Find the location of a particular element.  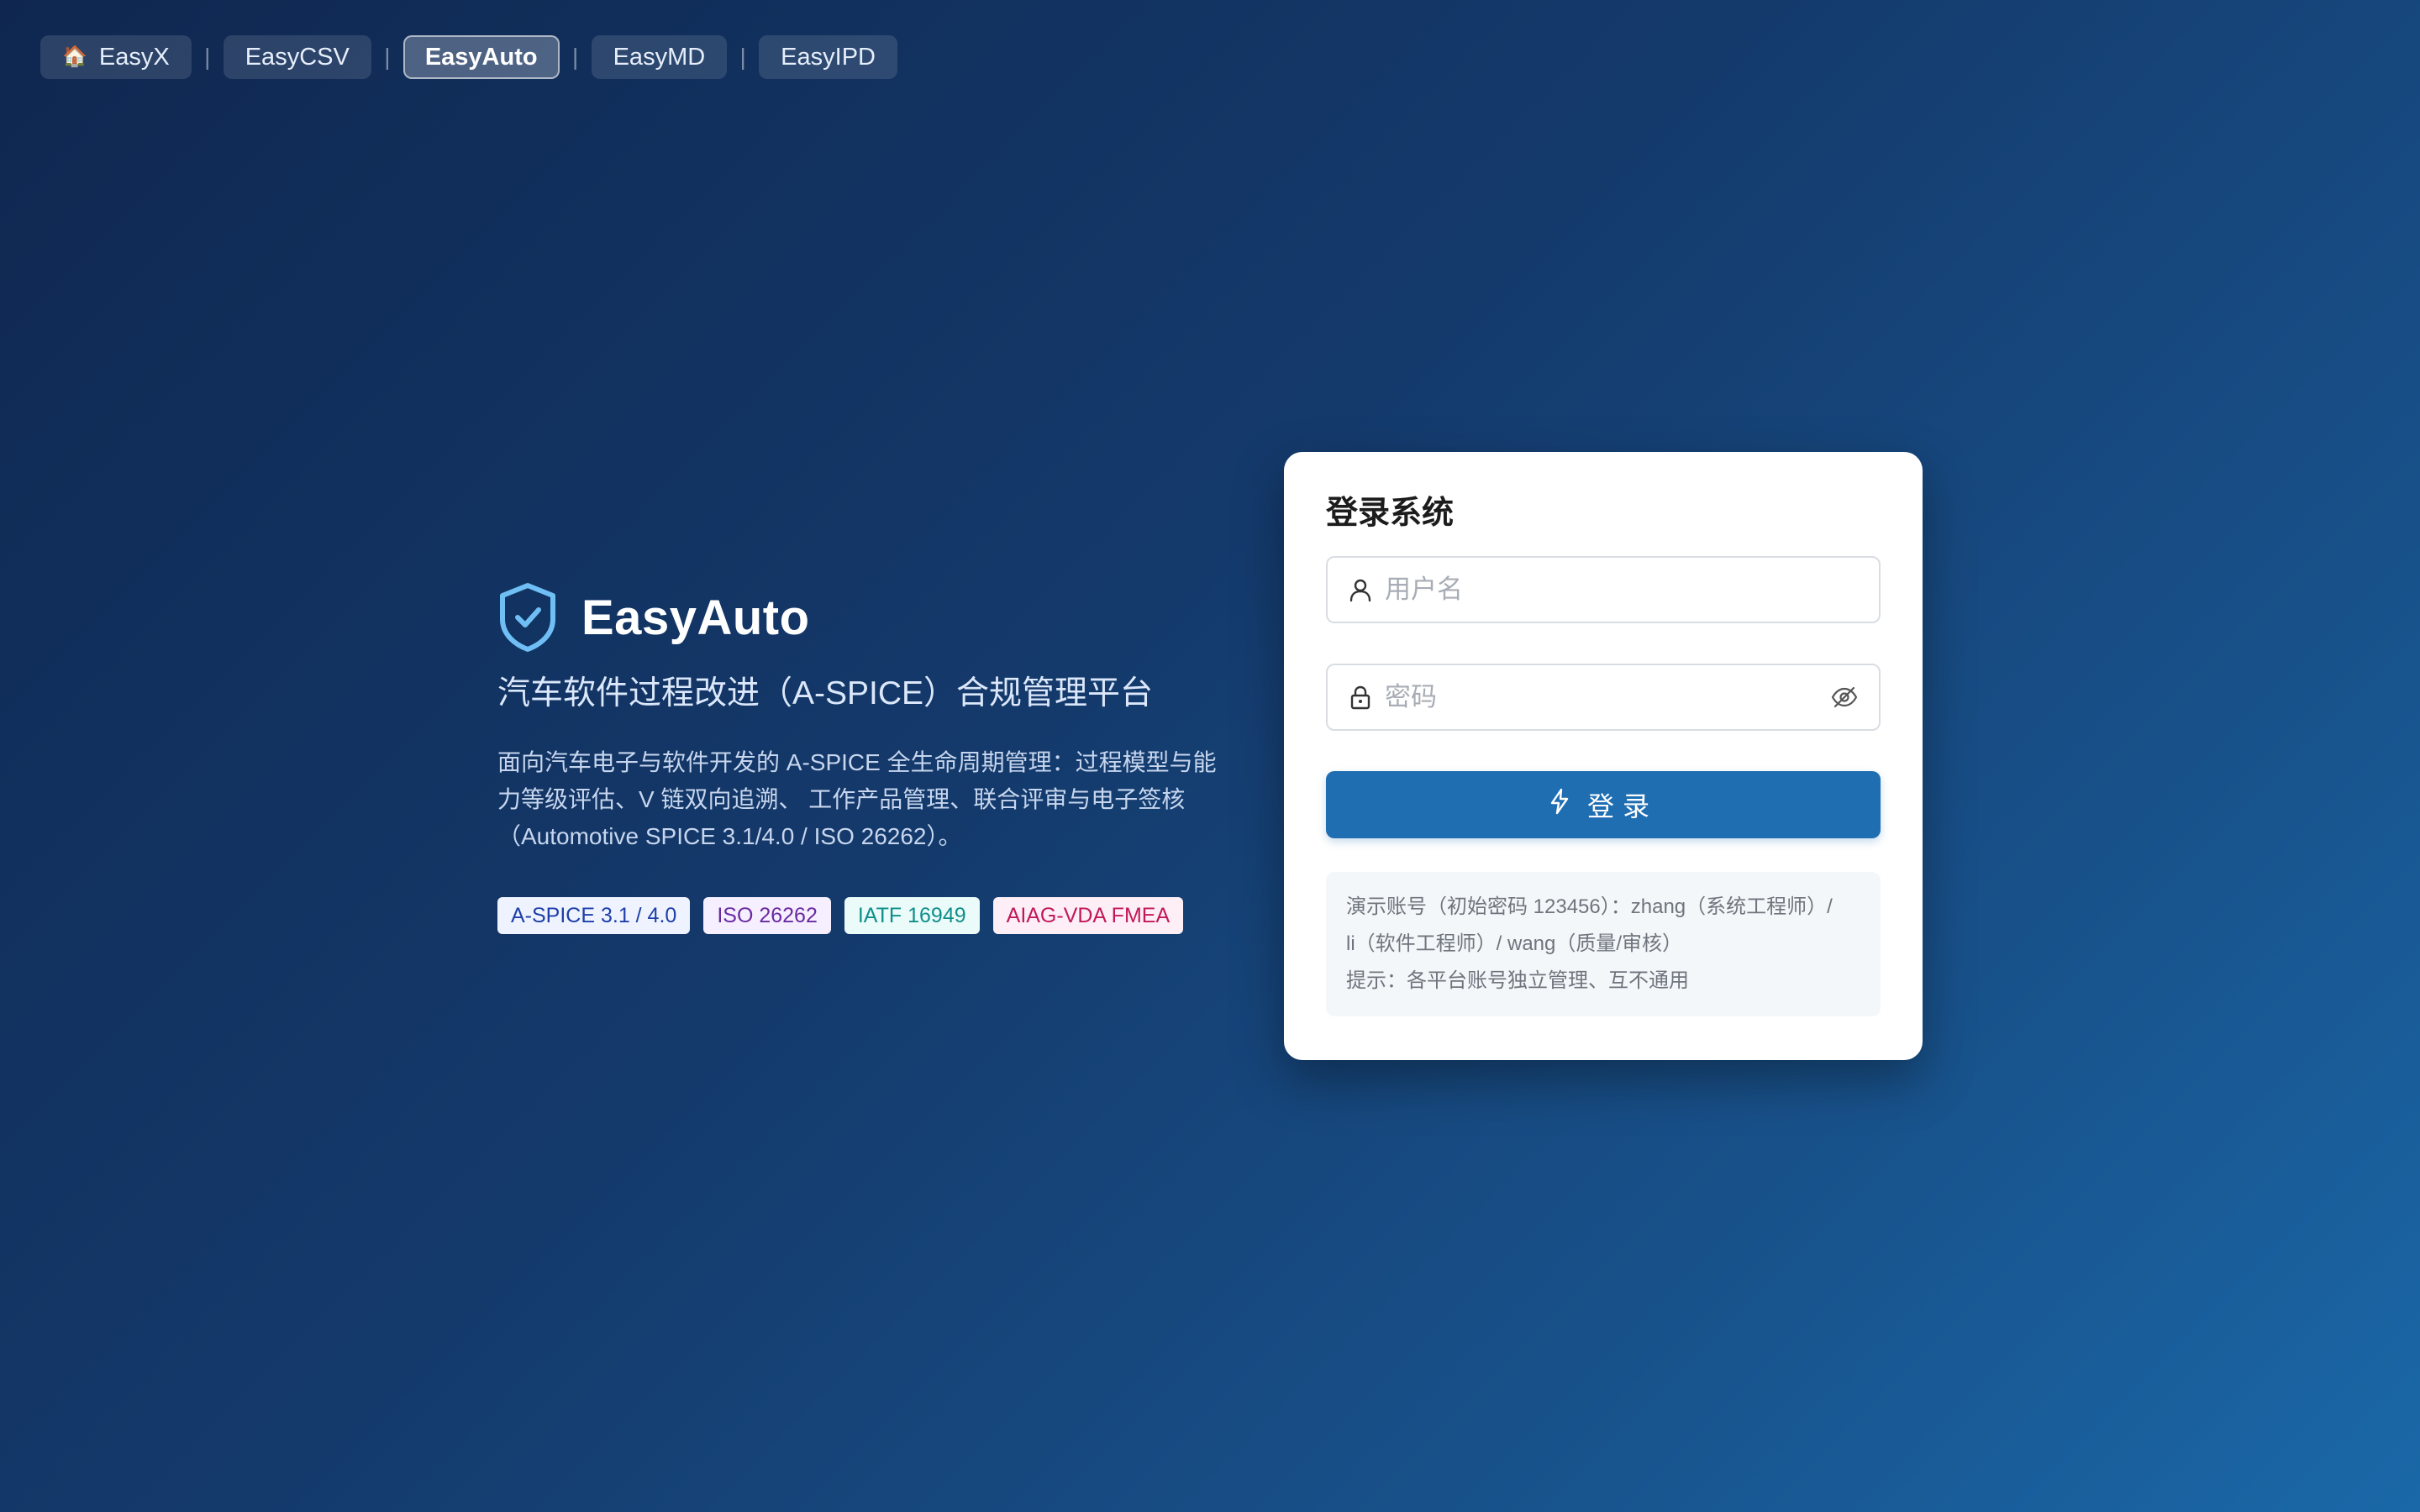

tag-iso26262: ISO 26262 is located at coordinates (767, 915).